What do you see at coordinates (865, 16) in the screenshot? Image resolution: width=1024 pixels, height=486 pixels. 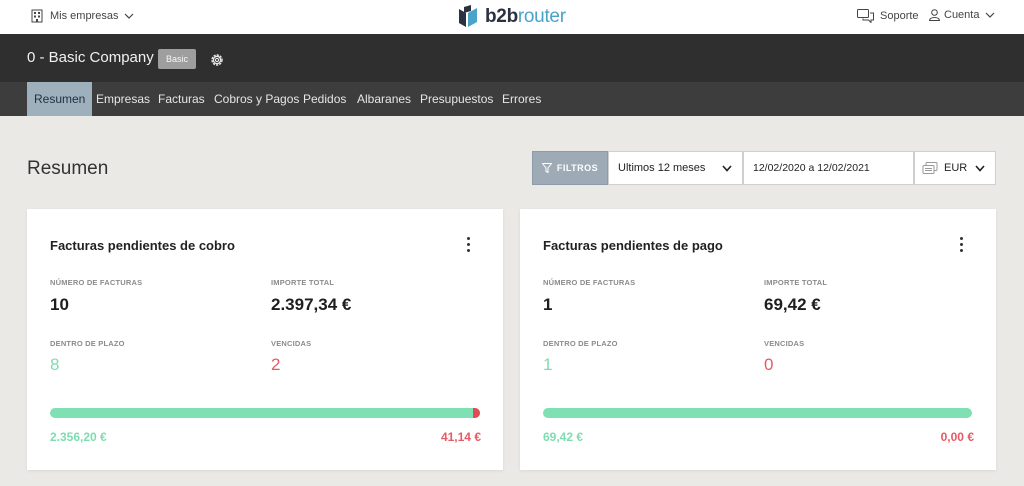 I see `chat-icon` at bounding box center [865, 16].